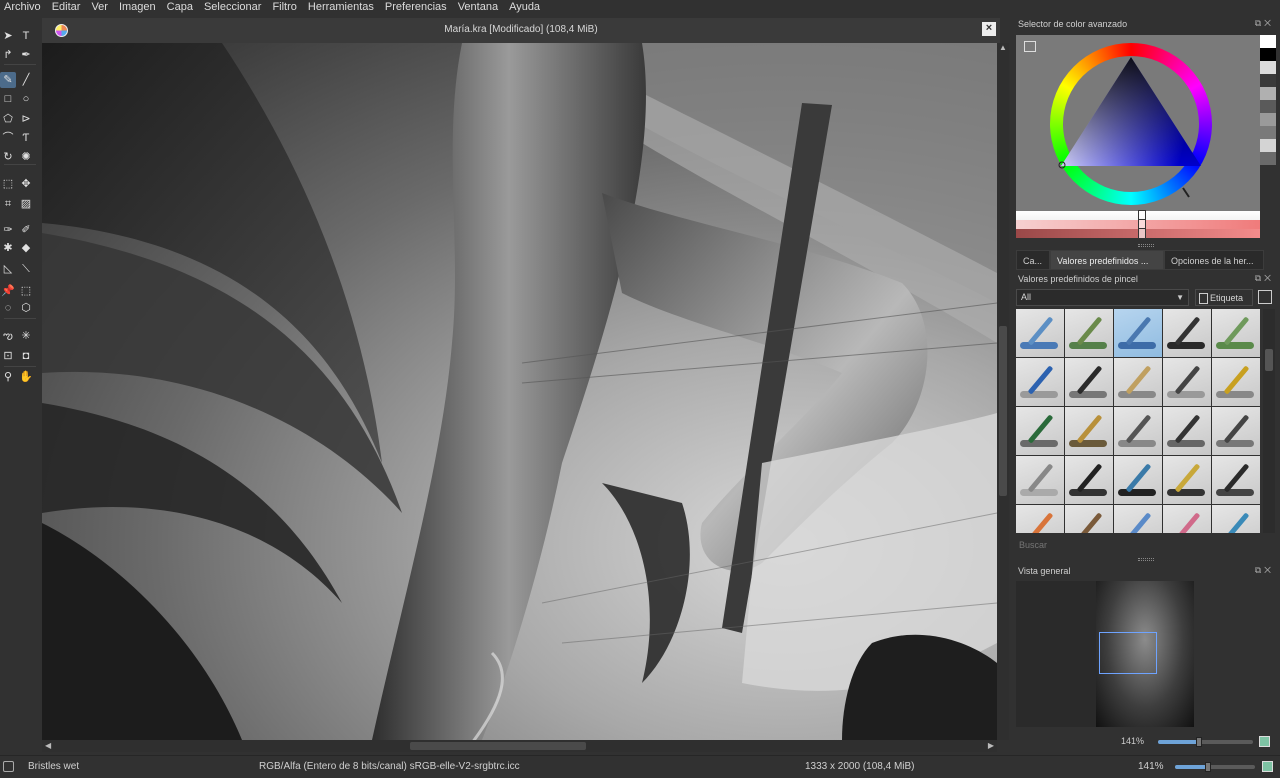 The height and width of the screenshot is (778, 1280). I want to click on advanced-color-selector, so click(1138, 123).